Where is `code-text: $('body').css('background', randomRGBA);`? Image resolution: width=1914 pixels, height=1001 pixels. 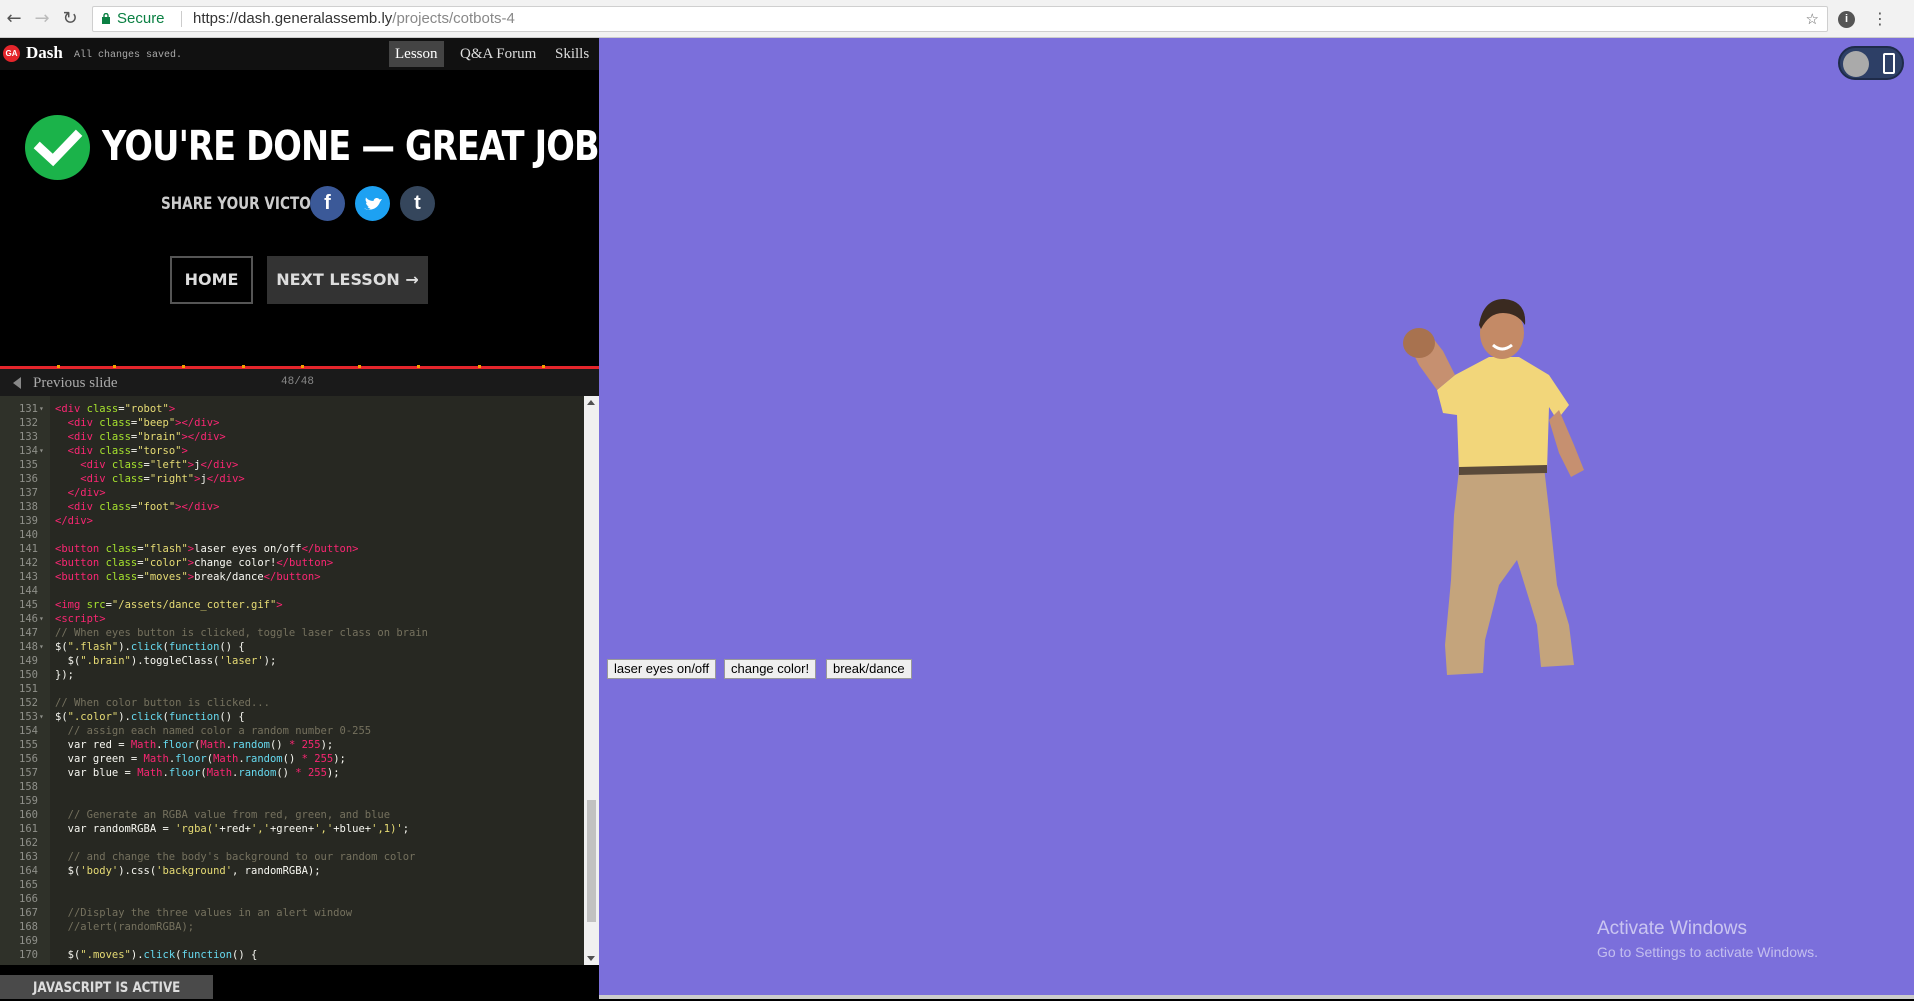 code-text: $('body').css('background', randomRGBA); is located at coordinates (188, 871).